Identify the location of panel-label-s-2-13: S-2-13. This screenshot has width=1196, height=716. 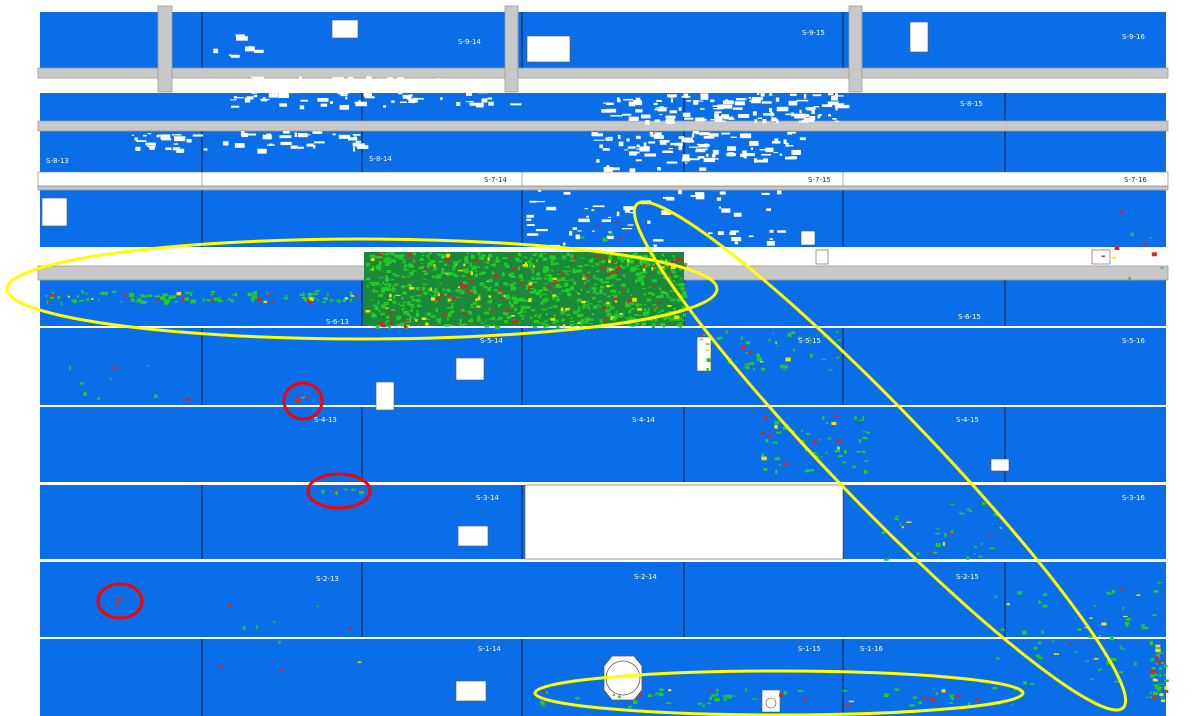
(327, 579).